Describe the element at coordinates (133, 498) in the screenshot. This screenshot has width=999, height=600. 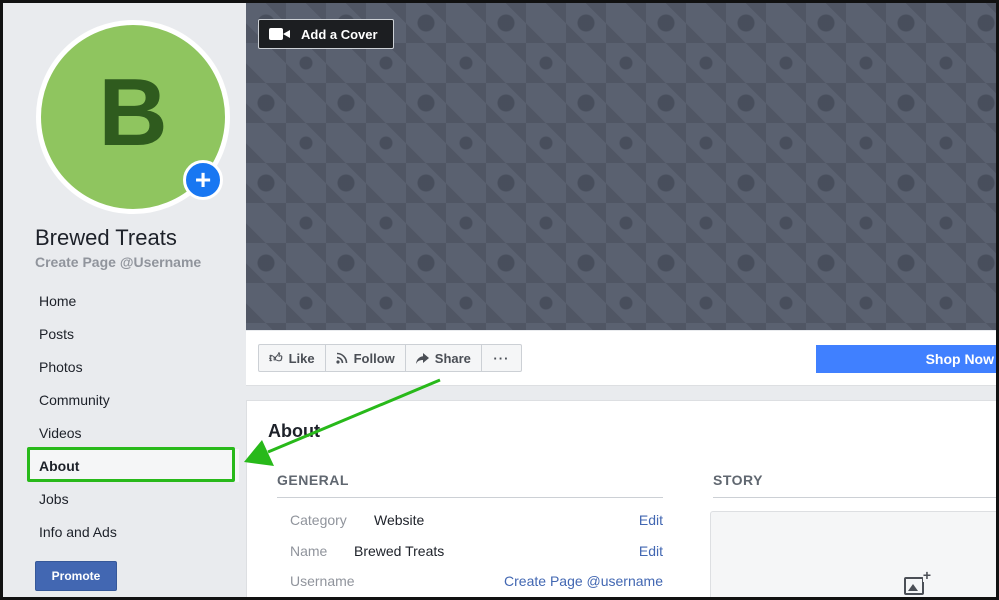
I see `nav-item-jobs: Jobs` at that location.